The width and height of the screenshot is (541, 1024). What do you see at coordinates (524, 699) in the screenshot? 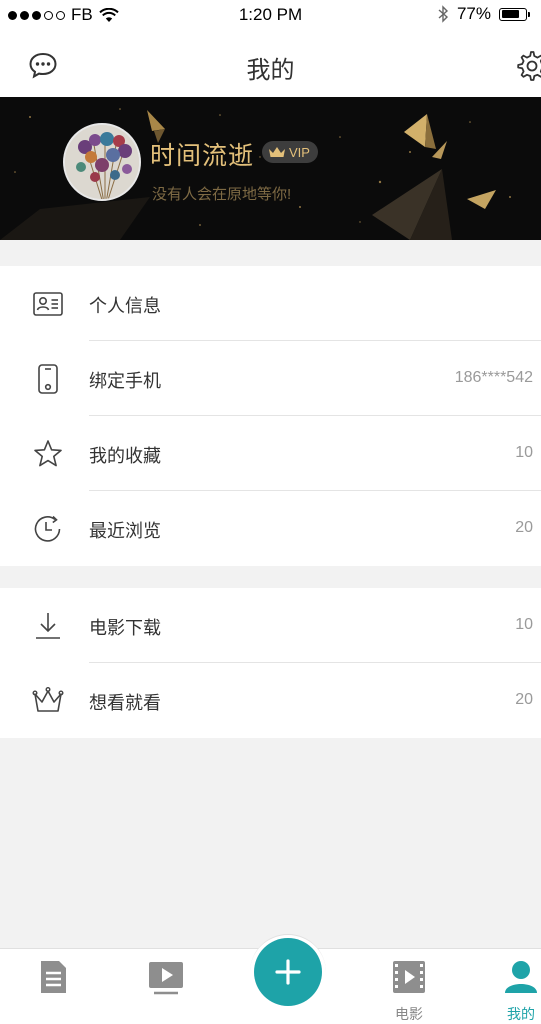
I see `watch-count: 20` at bounding box center [524, 699].